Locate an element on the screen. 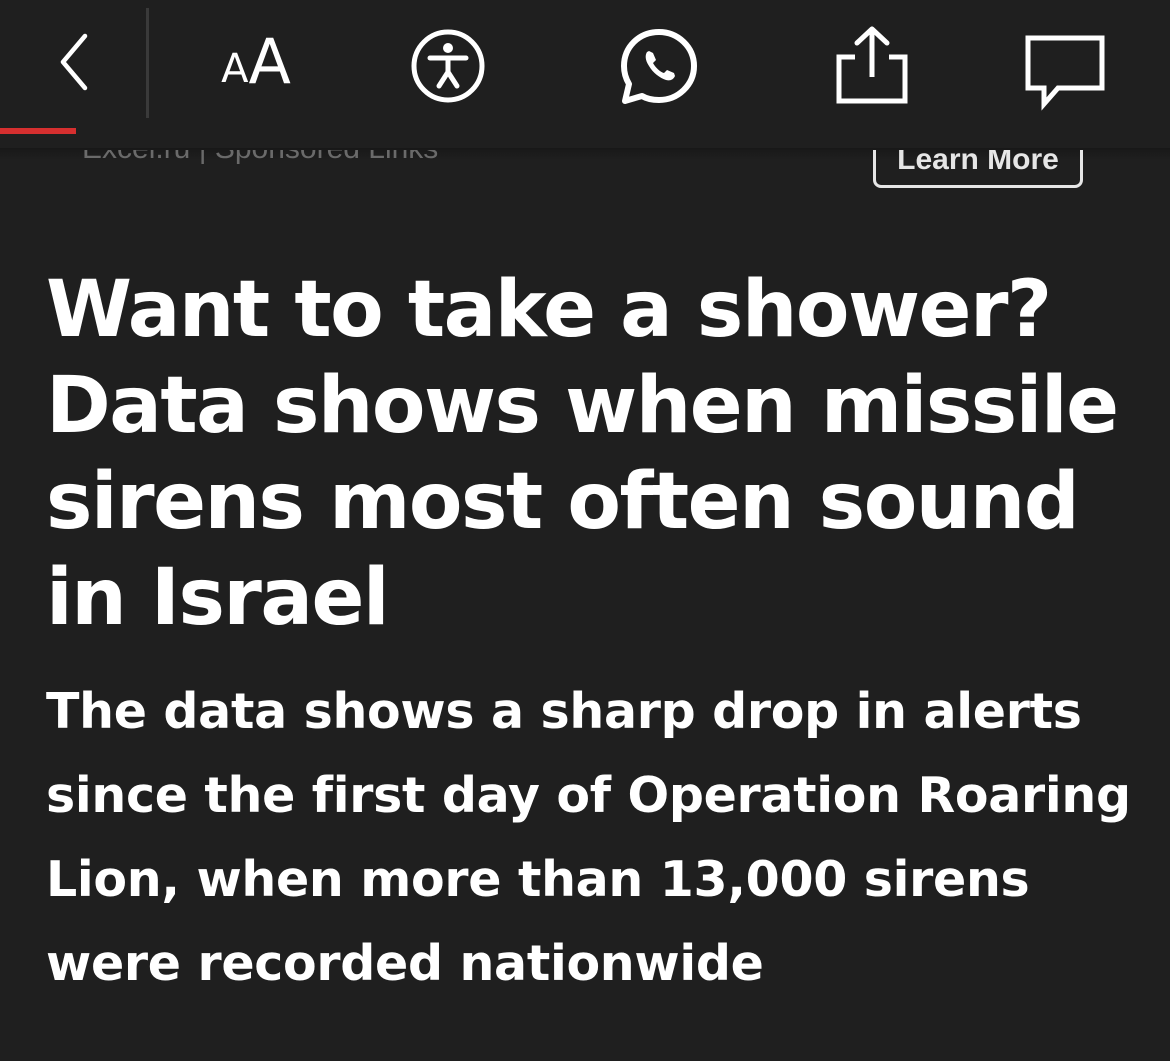  share-icon is located at coordinates (872, 65).